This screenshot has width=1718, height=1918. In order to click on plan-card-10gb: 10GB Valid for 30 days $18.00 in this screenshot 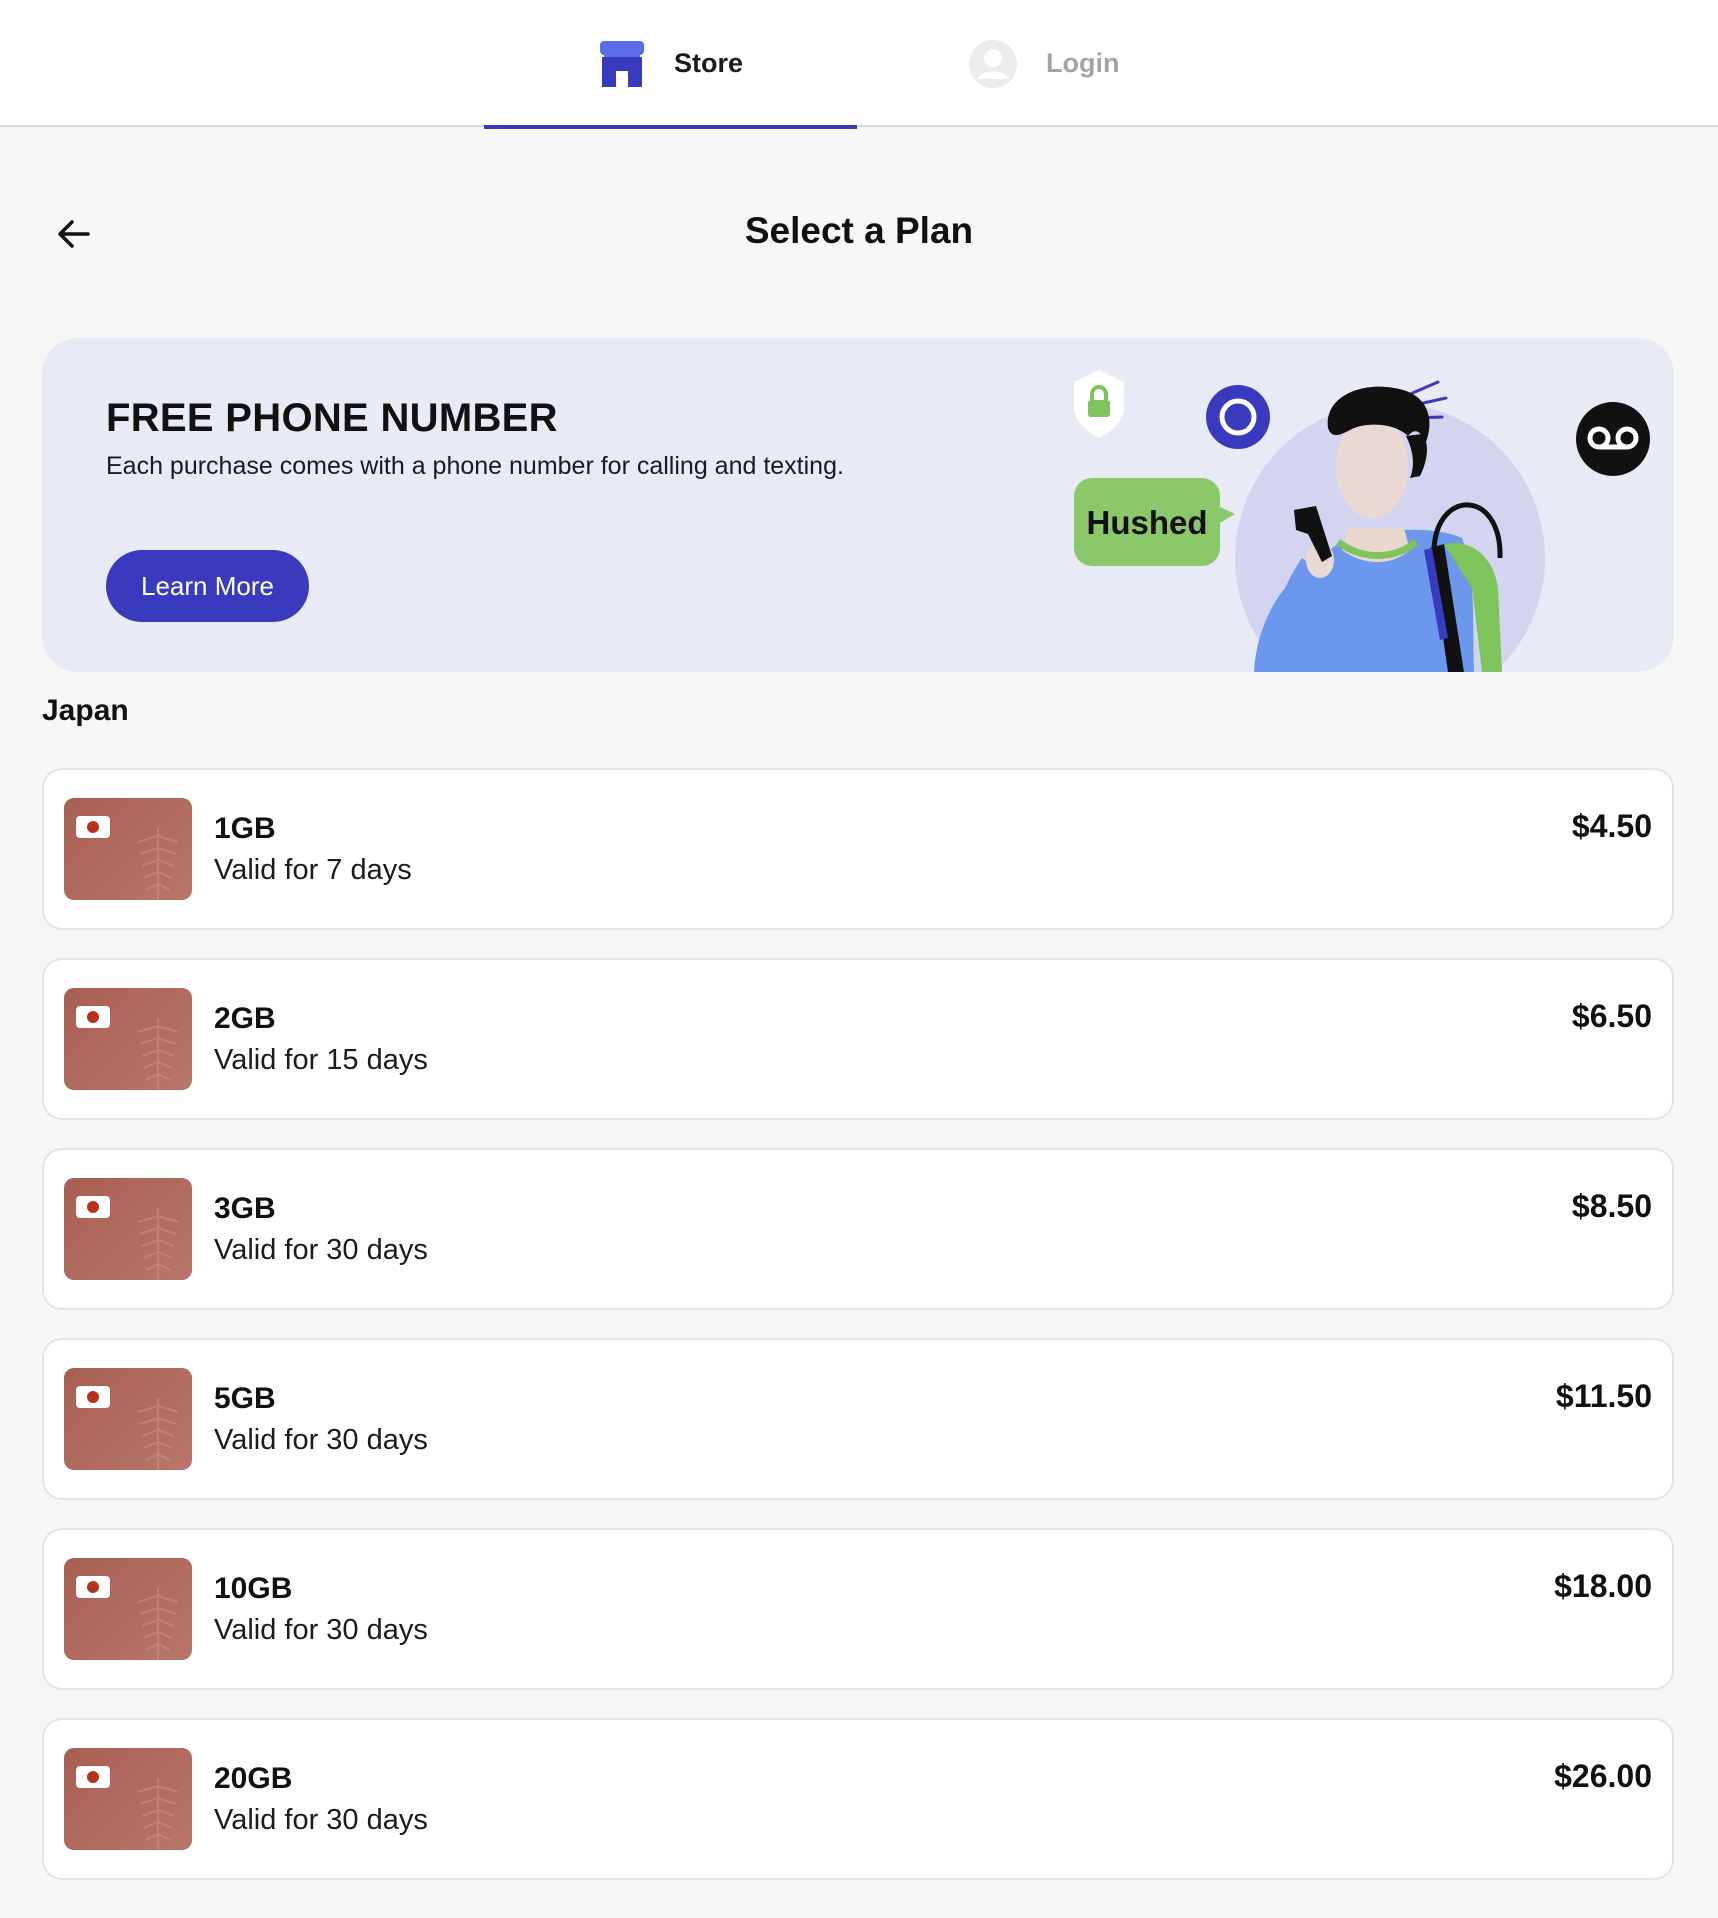, I will do `click(858, 1609)`.